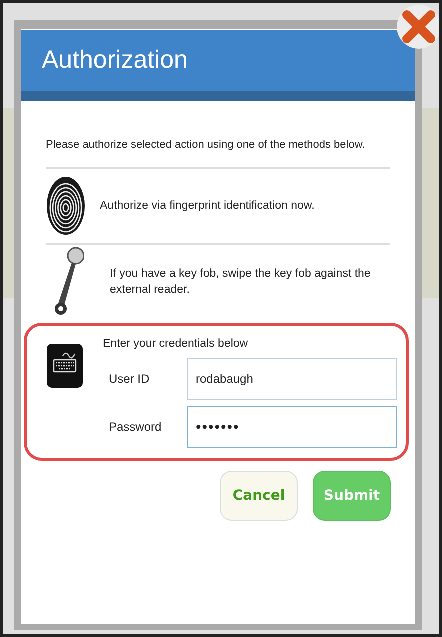 This screenshot has width=442, height=637. I want to click on dialog-title: Authorization, so click(115, 60).